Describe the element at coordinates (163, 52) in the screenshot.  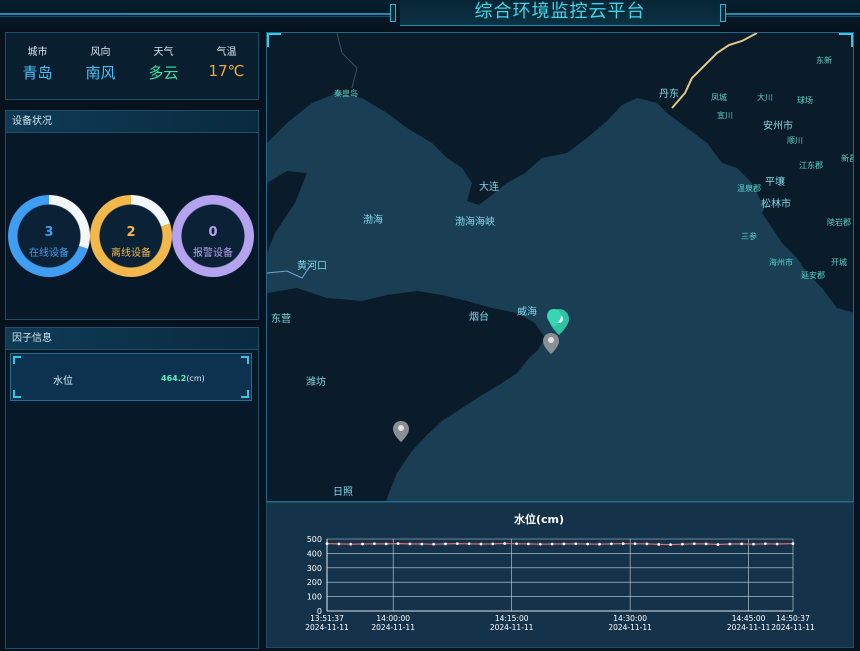
I see `weather-condition-label: 天气` at that location.